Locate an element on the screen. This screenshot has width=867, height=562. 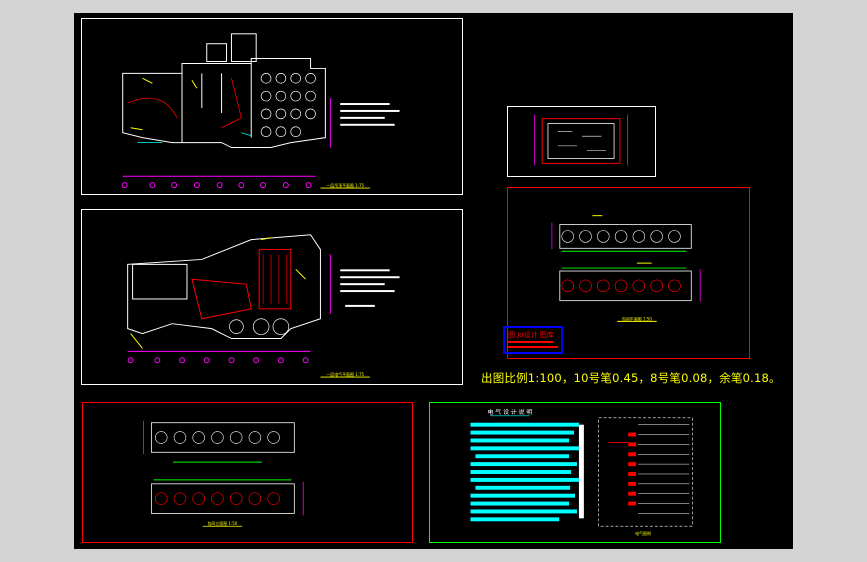
private-rooms-elevation-caption: 包间立面图 1:50 is located at coordinates (222, 523).